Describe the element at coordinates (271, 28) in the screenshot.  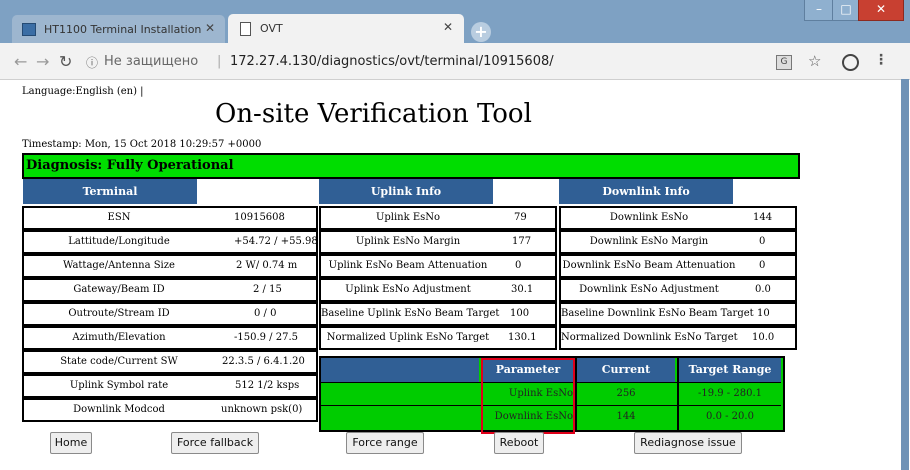
I see `tab-title: OVT` at that location.